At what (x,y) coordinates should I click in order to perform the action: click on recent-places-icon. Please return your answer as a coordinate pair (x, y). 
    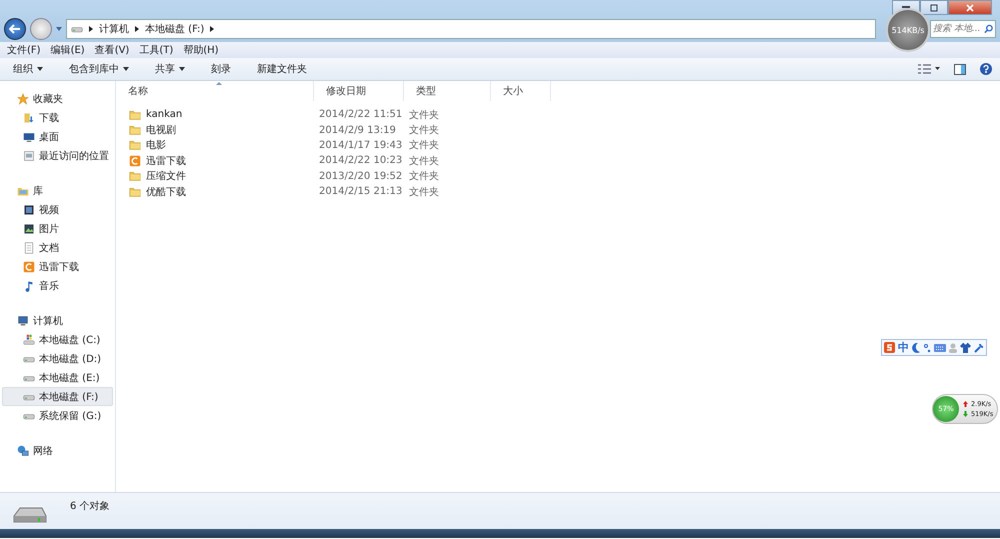
    Looking at the image, I should click on (29, 156).